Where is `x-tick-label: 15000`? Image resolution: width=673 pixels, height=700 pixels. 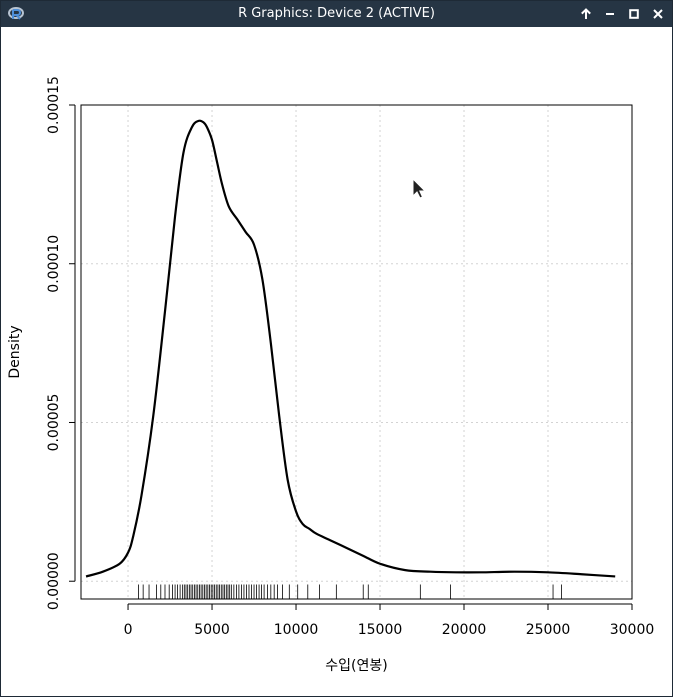
x-tick-label: 15000 is located at coordinates (380, 630).